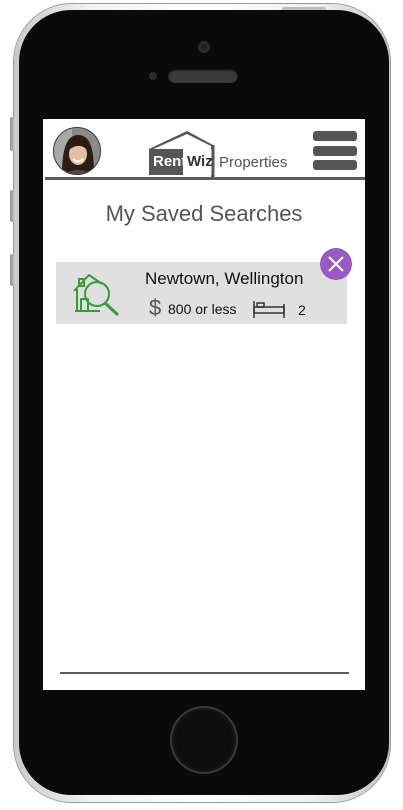  I want to click on hamburger-menu-button, so click(336, 151).